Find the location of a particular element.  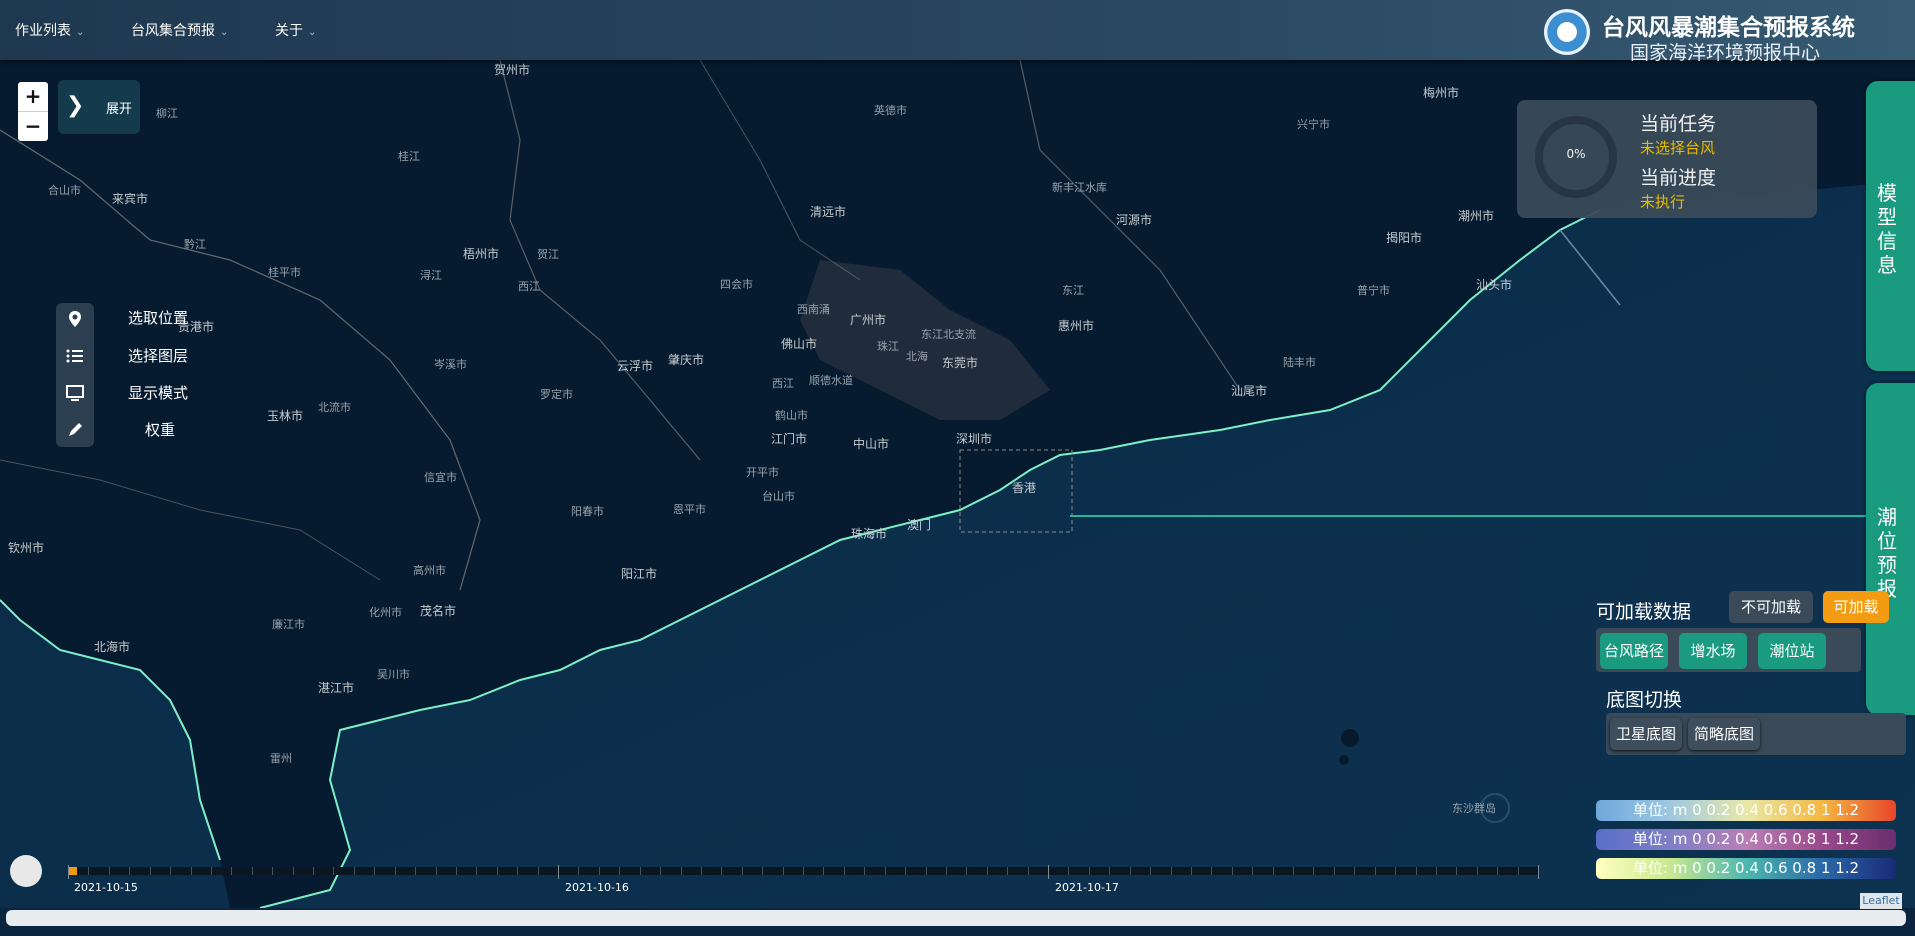

tide-station-button: 潮位站 is located at coordinates (1792, 651).